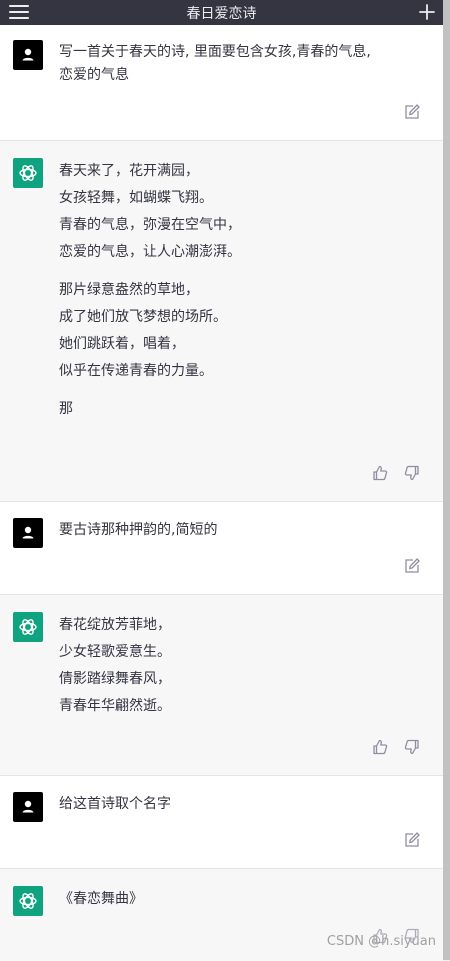 The width and height of the screenshot is (450, 961). Describe the element at coordinates (221, 548) in the screenshot. I see `user-message: 要古诗那种押韵的,简短的` at that location.